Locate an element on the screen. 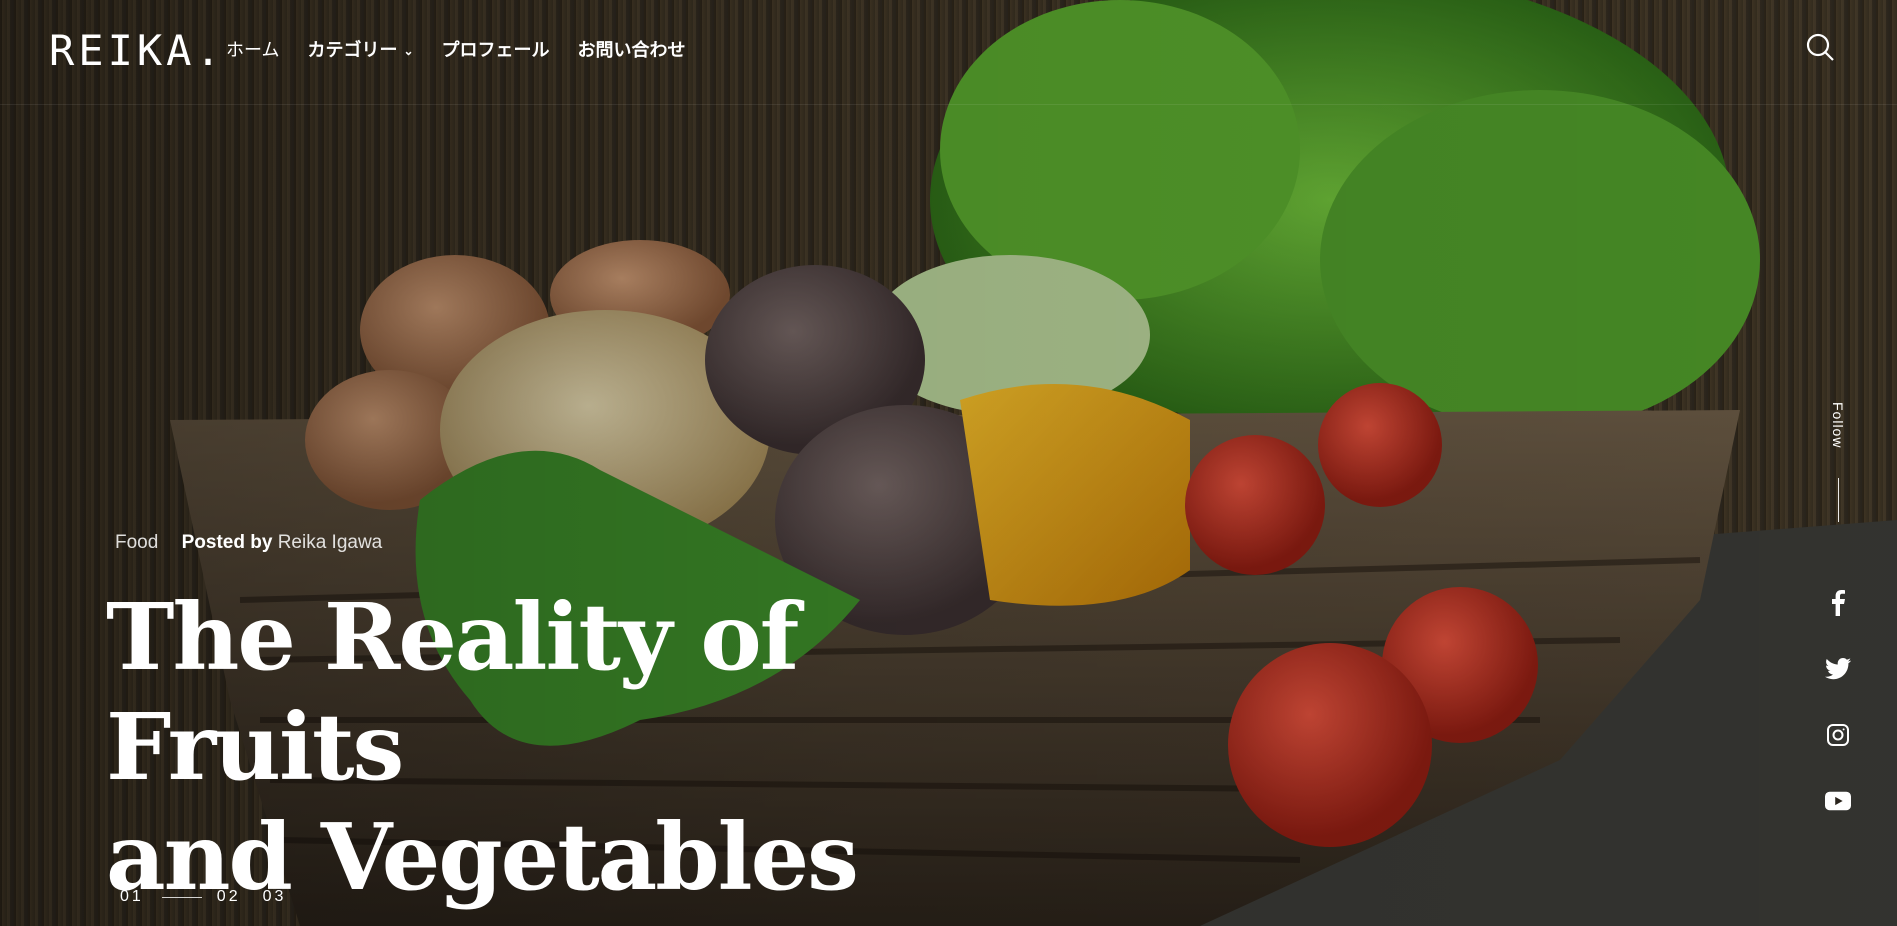 The image size is (1897, 926). nav-item-profile: プロフェール is located at coordinates (496, 49).